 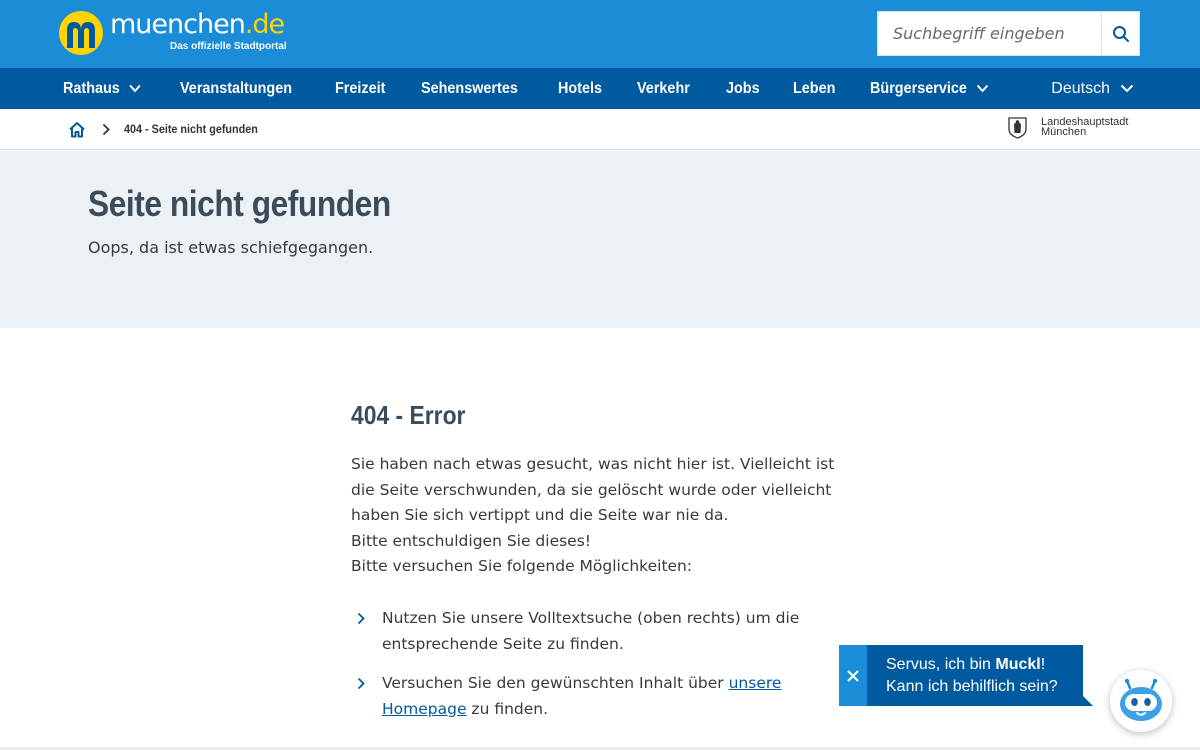 I want to click on close-icon, so click(x=853, y=675).